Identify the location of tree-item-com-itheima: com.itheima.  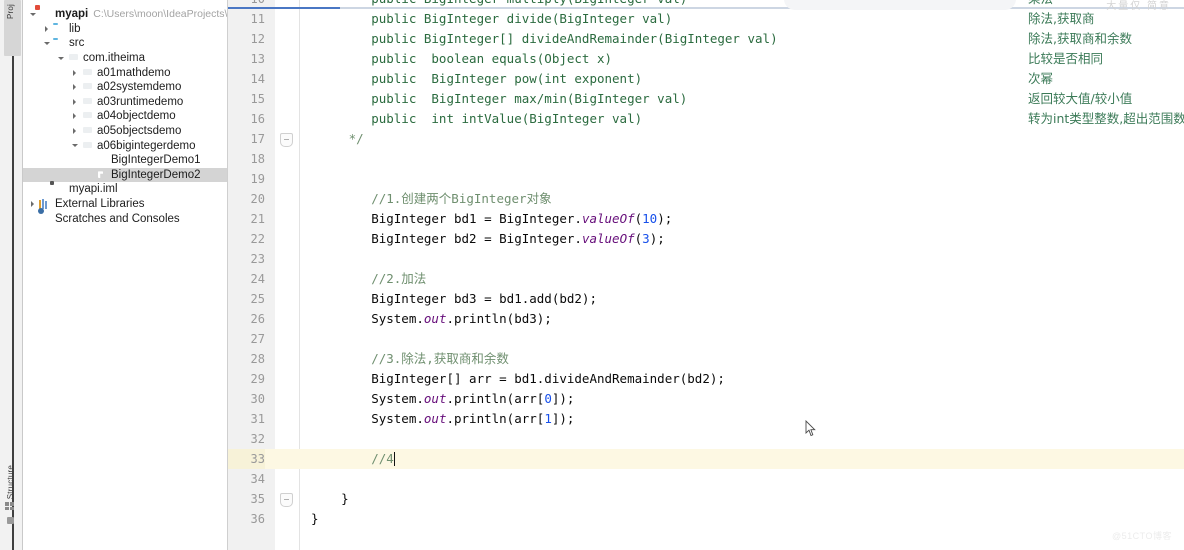
(125, 58).